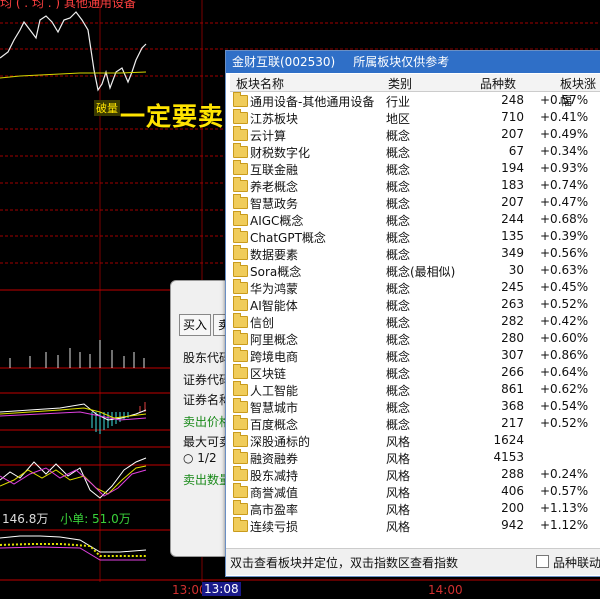 This screenshot has height=599, width=600. What do you see at coordinates (195, 325) in the screenshot?
I see `buy-tab: 买入` at bounding box center [195, 325].